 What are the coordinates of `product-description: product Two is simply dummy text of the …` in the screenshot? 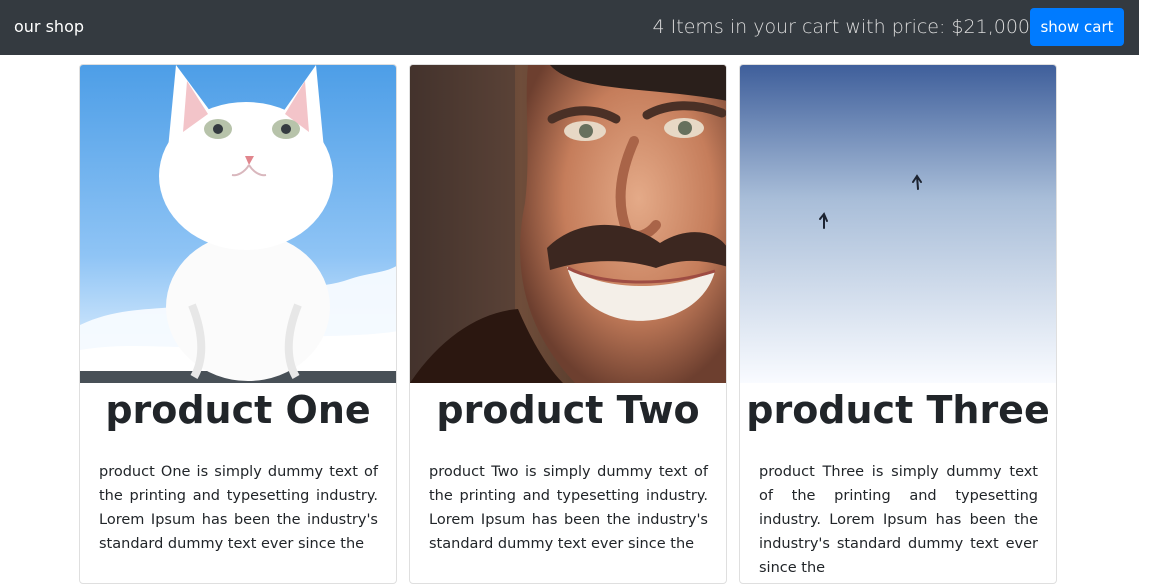 It's located at (568, 508).